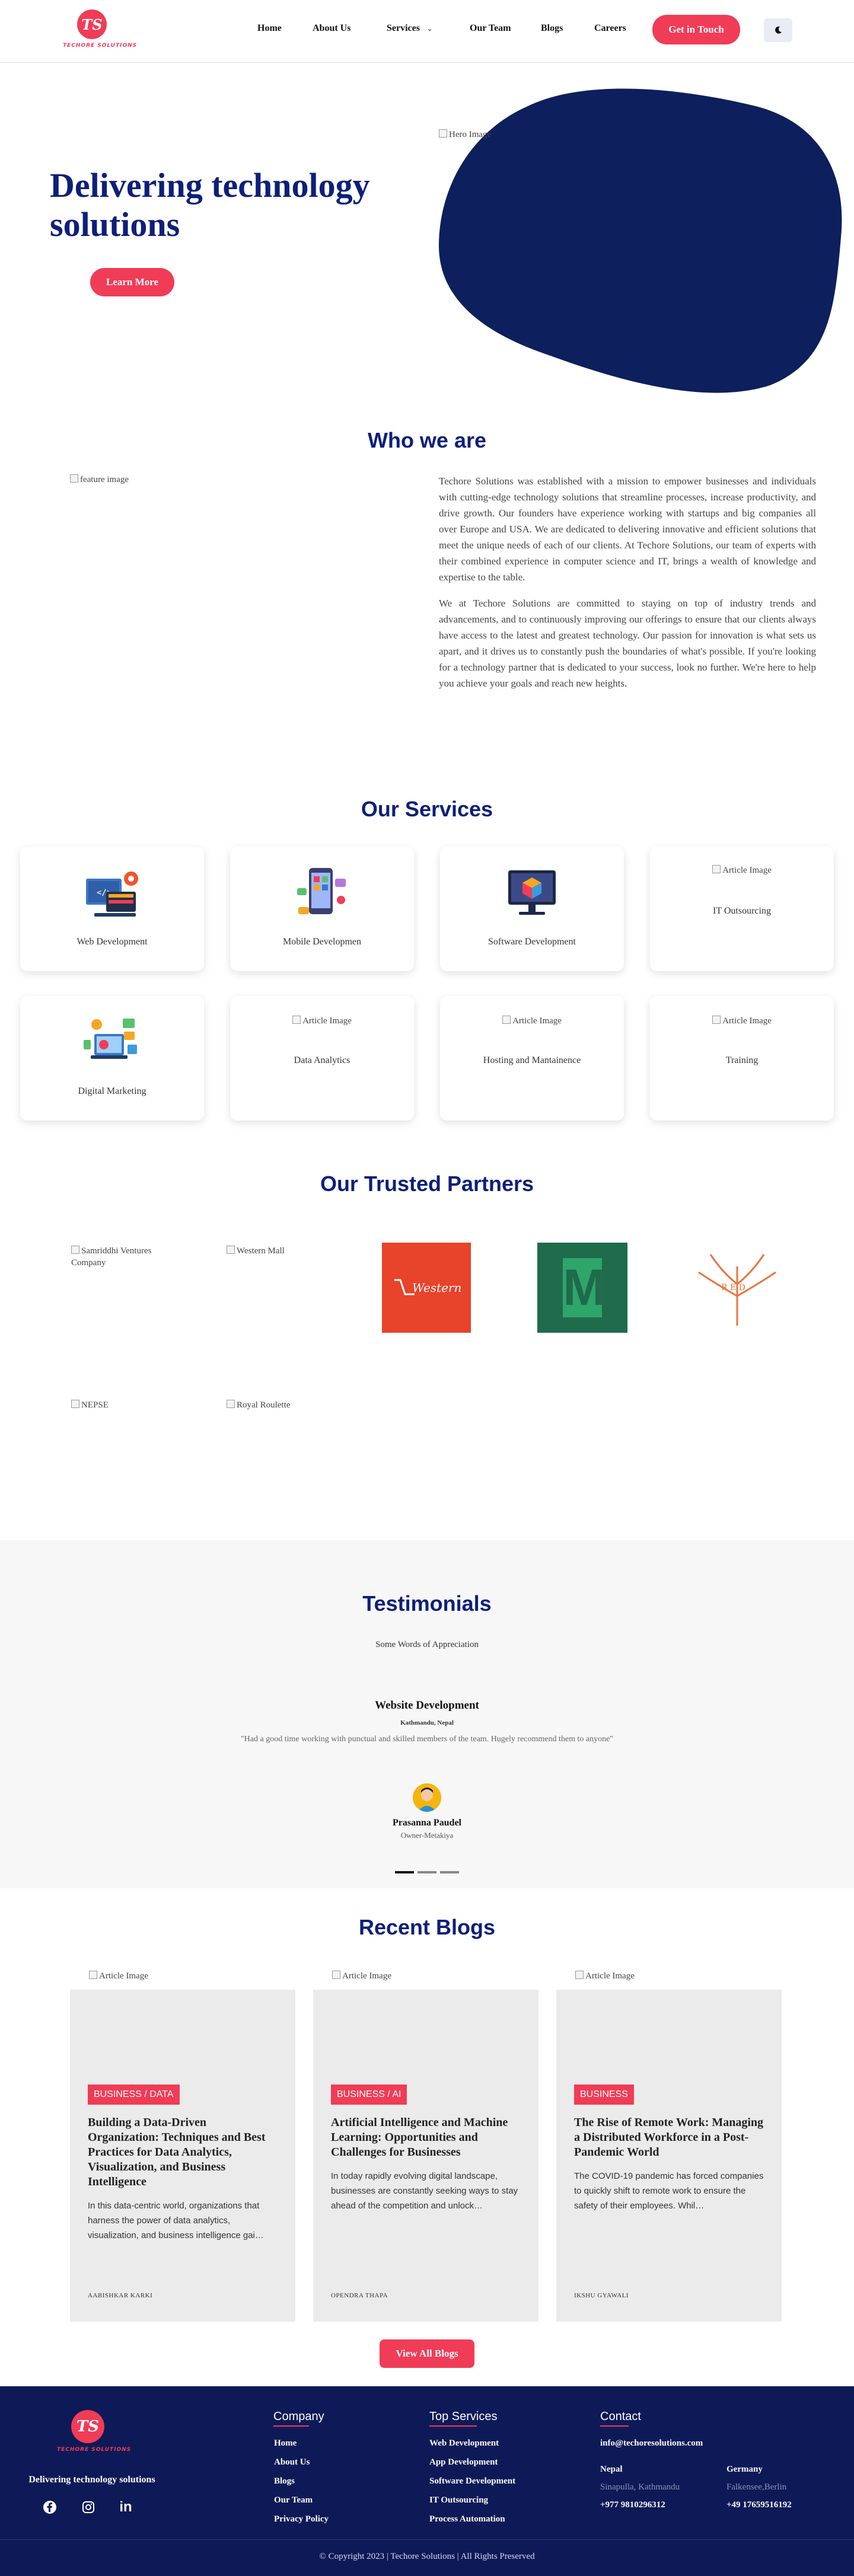 This screenshot has width=854, height=2576. What do you see at coordinates (640, 240) in the screenshot?
I see `hero-blob` at bounding box center [640, 240].